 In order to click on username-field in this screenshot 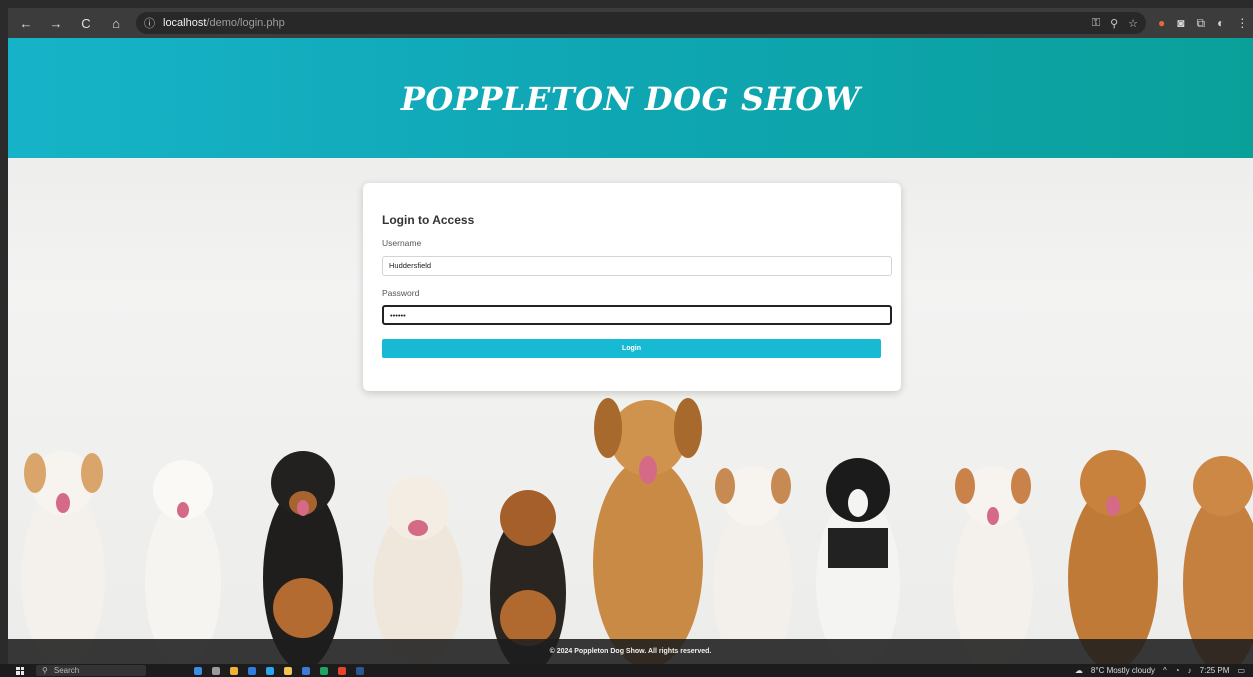, I will do `click(637, 265)`.